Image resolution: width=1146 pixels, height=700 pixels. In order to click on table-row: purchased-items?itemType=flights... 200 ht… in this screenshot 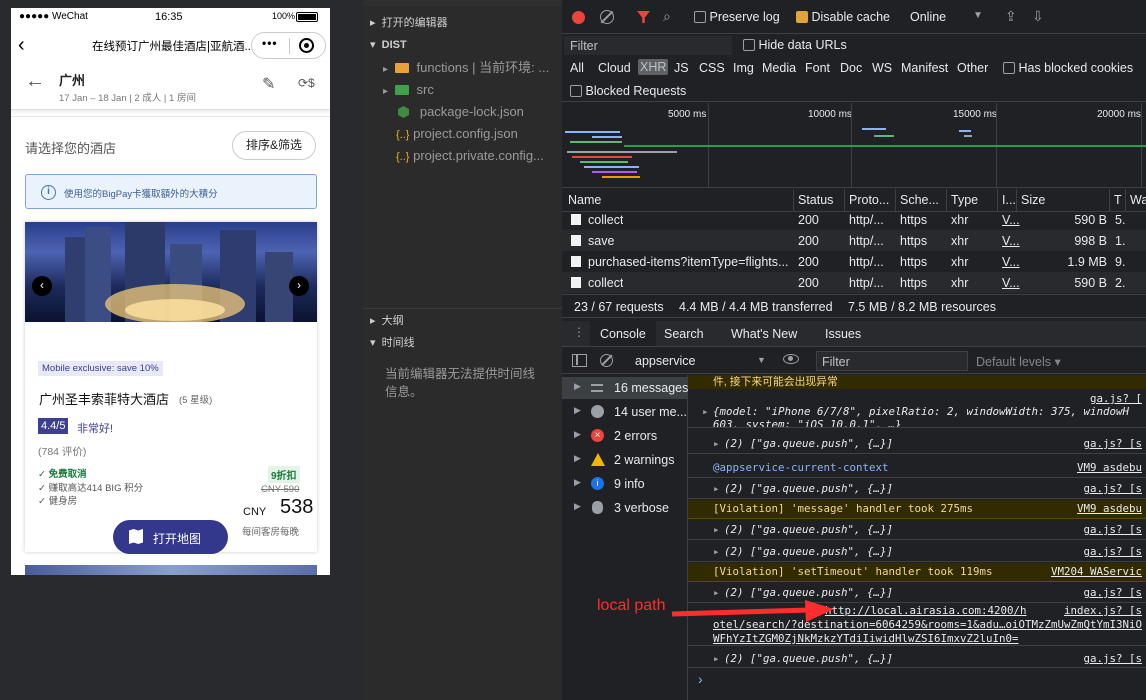, I will do `click(854, 261)`.